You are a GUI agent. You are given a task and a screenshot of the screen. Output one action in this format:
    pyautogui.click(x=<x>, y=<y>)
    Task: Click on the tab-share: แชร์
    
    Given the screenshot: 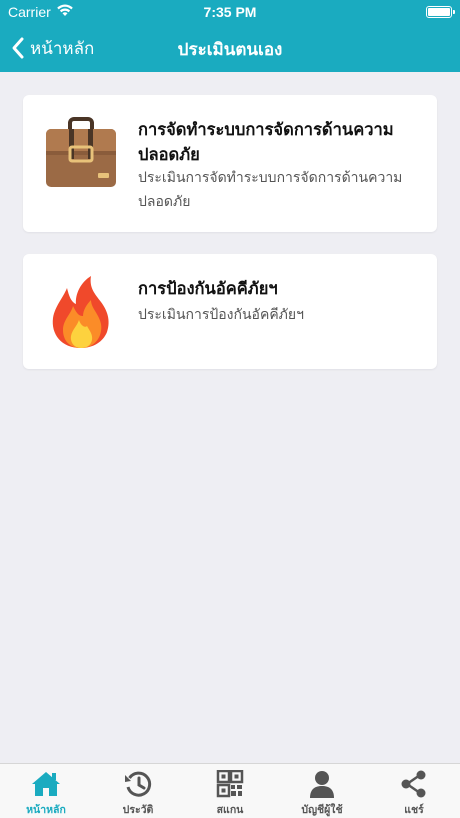 What is the action you would take?
    pyautogui.click(x=414, y=791)
    